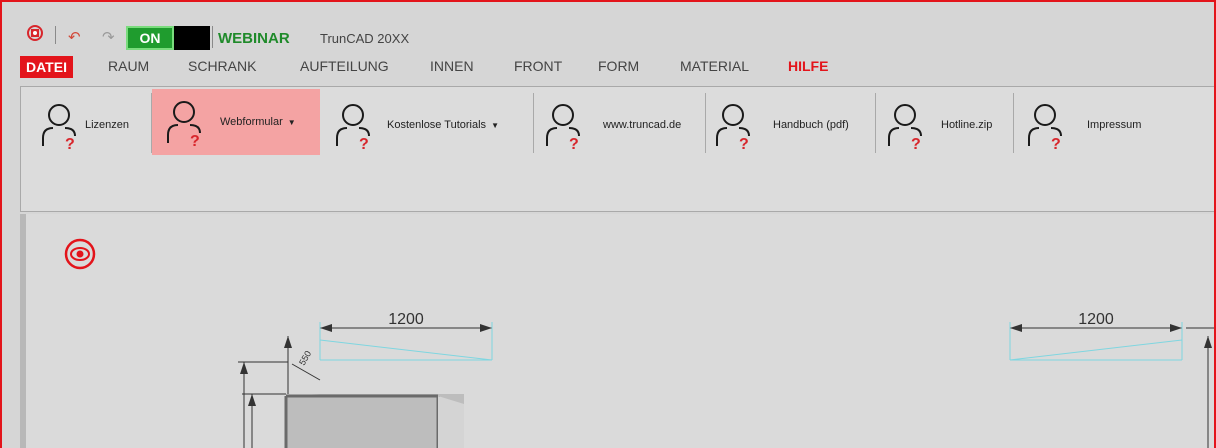  I want to click on visibility-eye-icon, so click(80, 254).